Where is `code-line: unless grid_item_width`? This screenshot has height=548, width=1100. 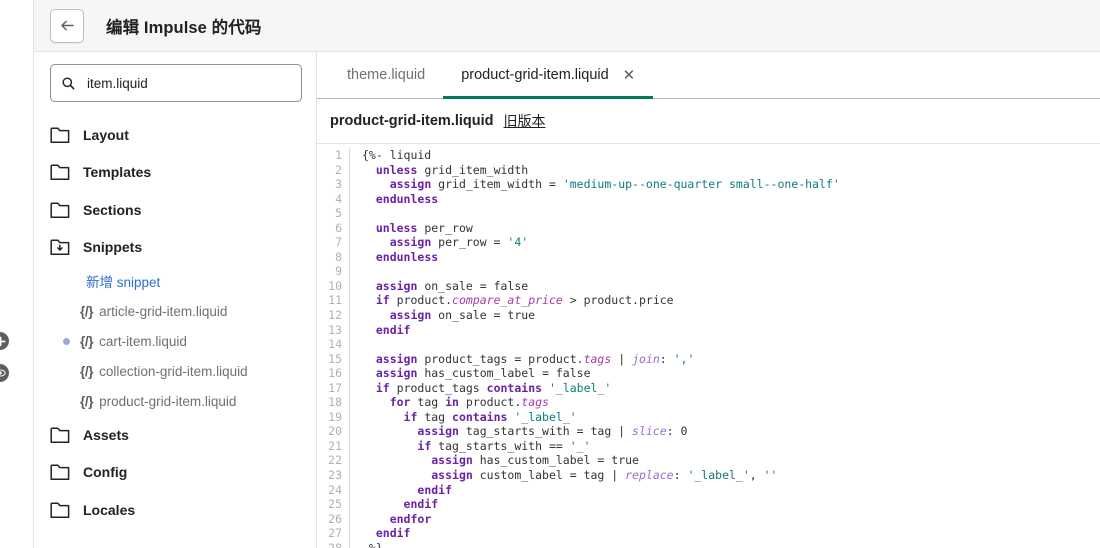 code-line: unless grid_item_width is located at coordinates (731, 170).